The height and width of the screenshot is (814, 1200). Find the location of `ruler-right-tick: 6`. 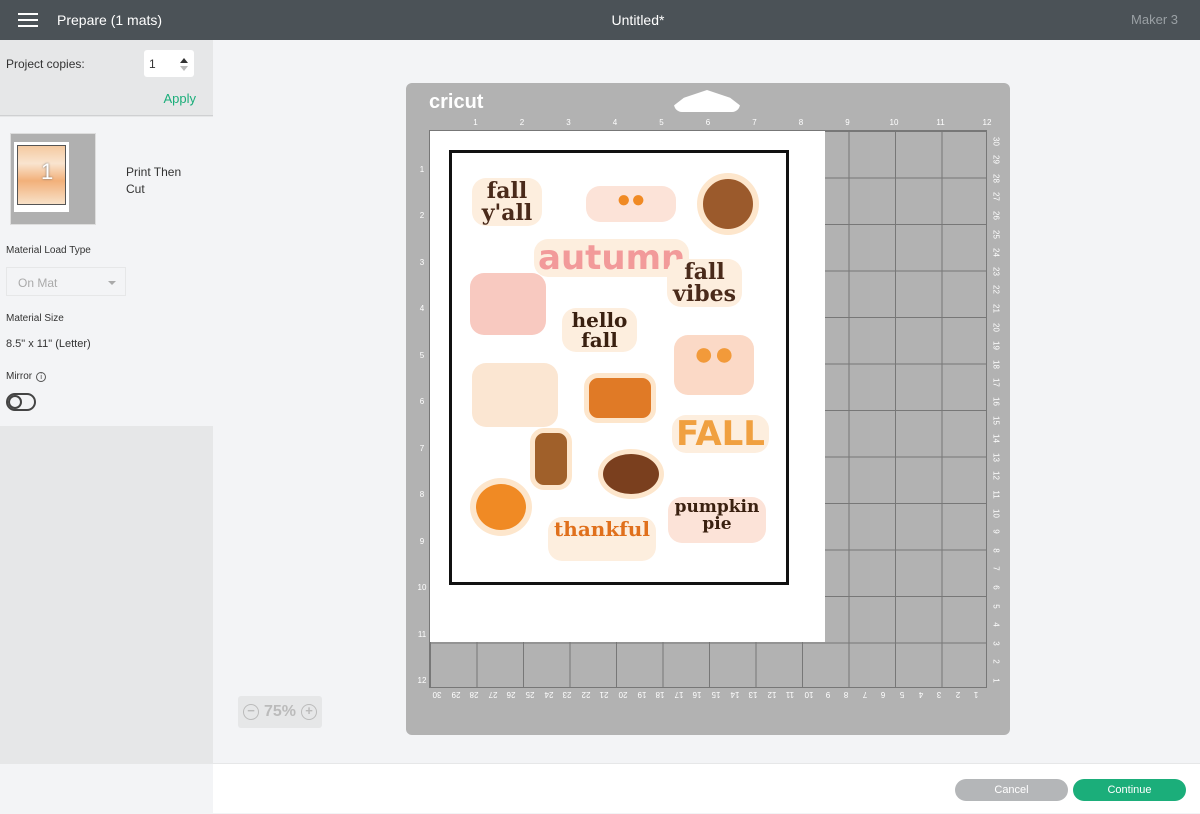

ruler-right-tick: 6 is located at coordinates (996, 587).